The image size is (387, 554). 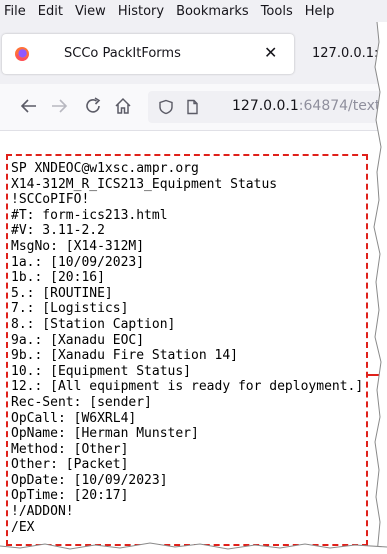 I want to click on message-line: 1a.: [10/09/2023], so click(x=78, y=262).